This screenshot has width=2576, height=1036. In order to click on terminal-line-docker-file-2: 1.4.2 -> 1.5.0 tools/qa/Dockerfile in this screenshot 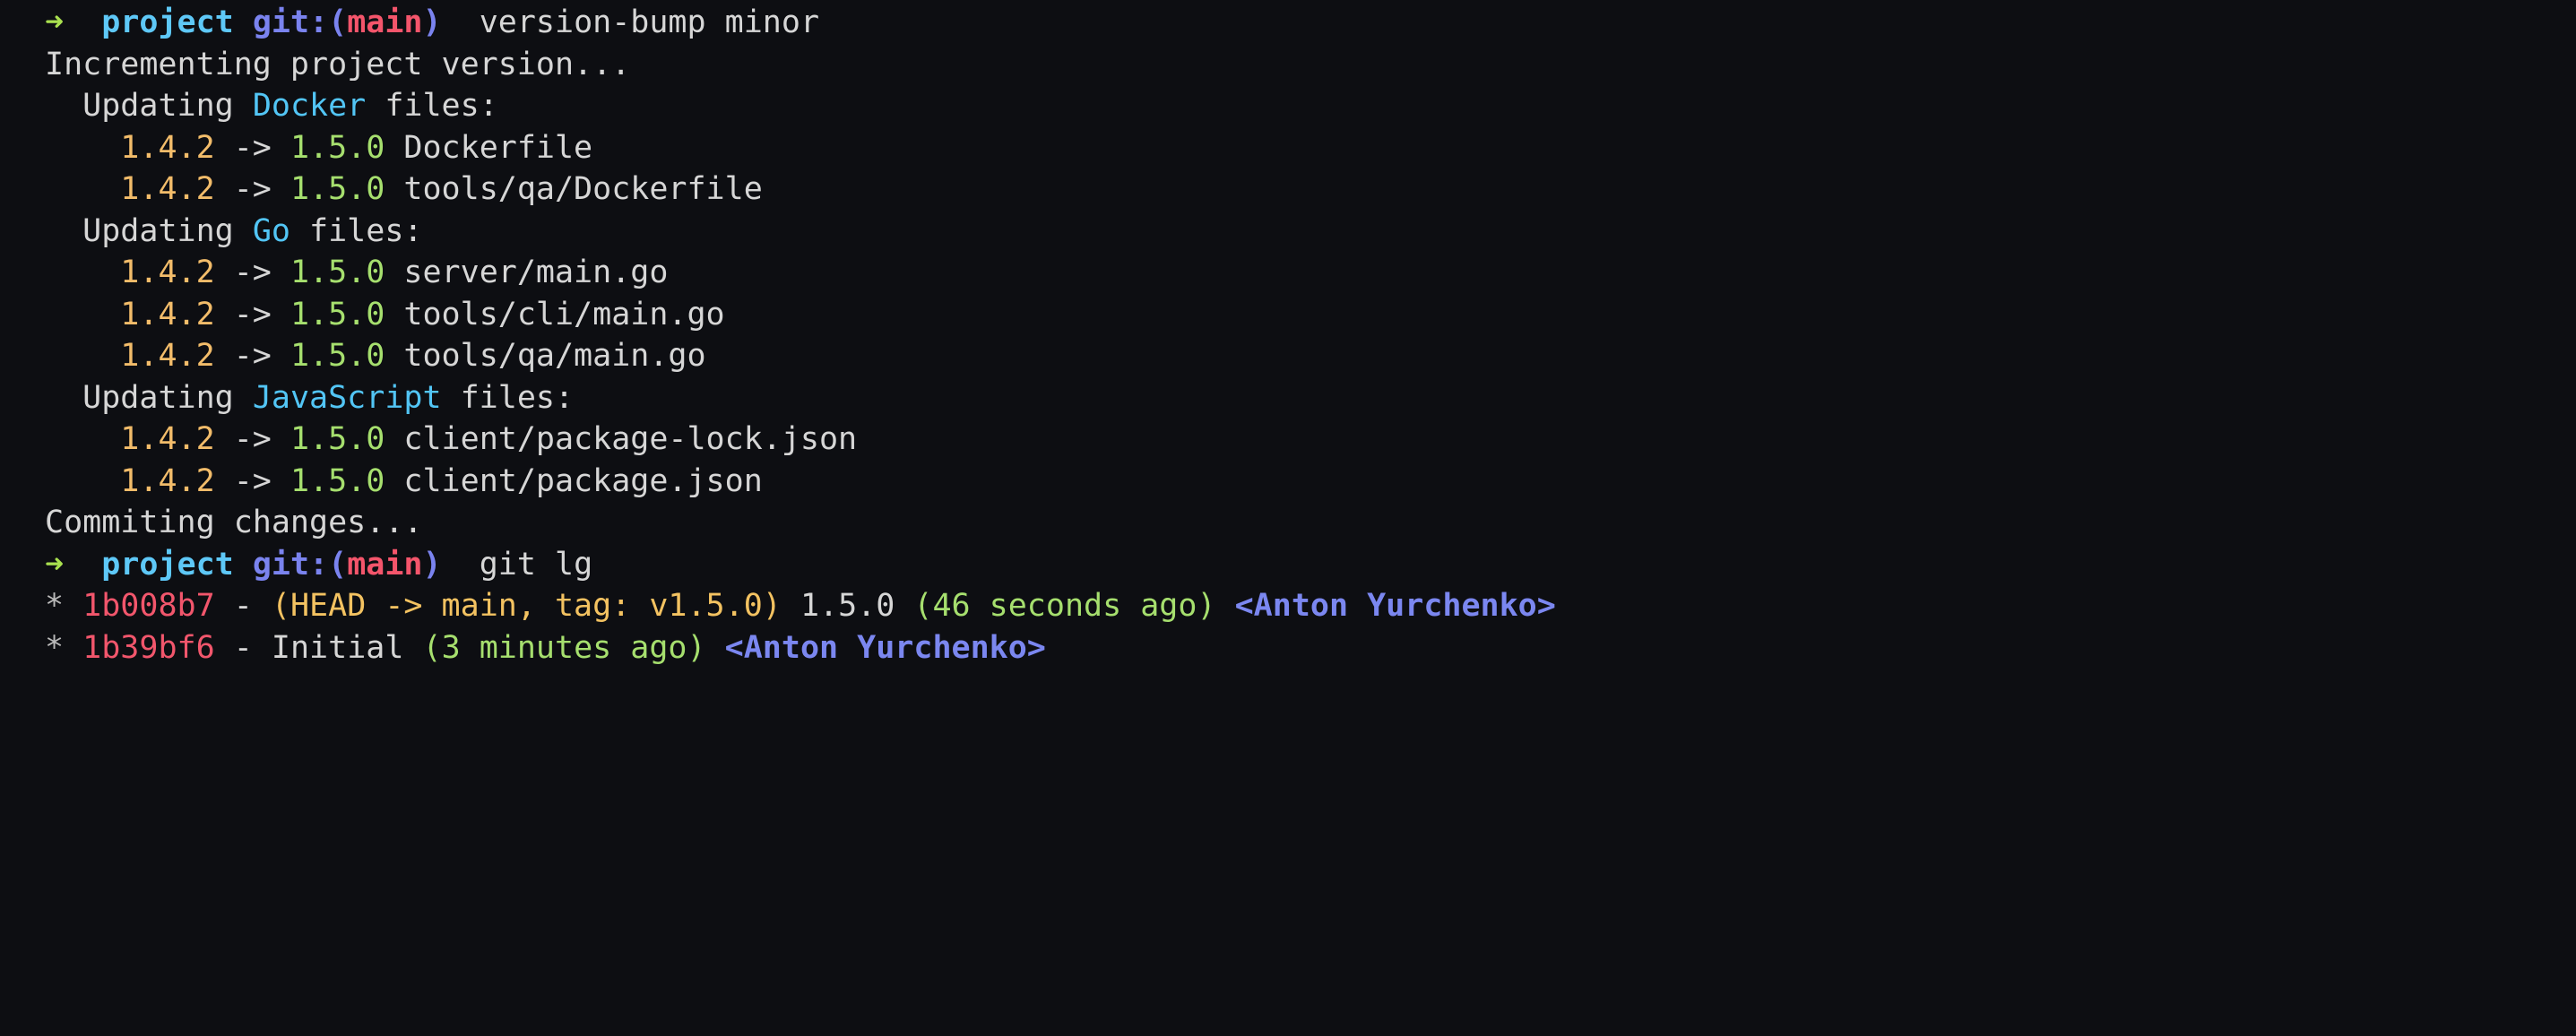, I will do `click(1288, 189)`.